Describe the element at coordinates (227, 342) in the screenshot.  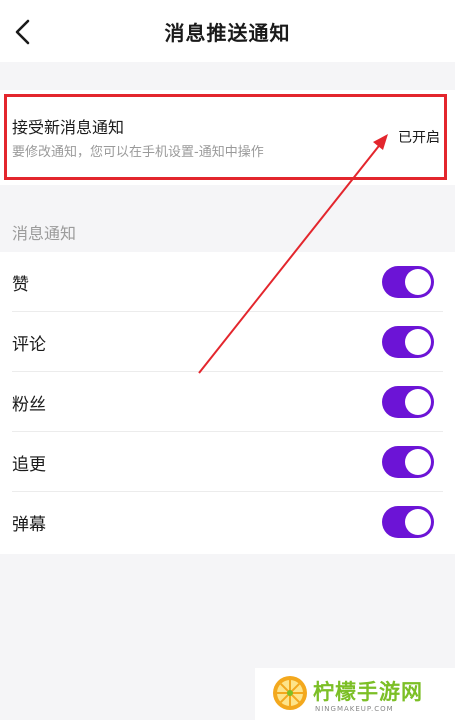
I see `list-item-comment: 评论` at that location.